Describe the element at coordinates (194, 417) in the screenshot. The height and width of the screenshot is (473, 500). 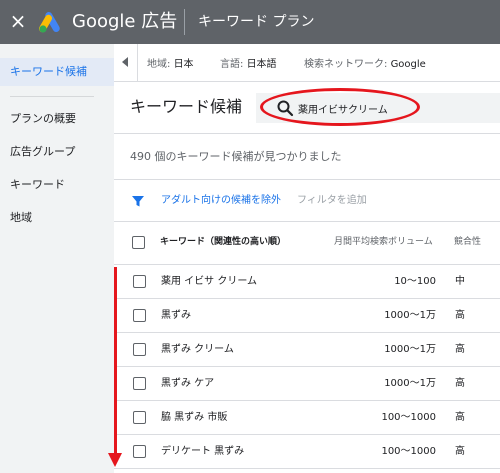
I see `keyword-cell: 脇 黒ずみ 市販` at that location.